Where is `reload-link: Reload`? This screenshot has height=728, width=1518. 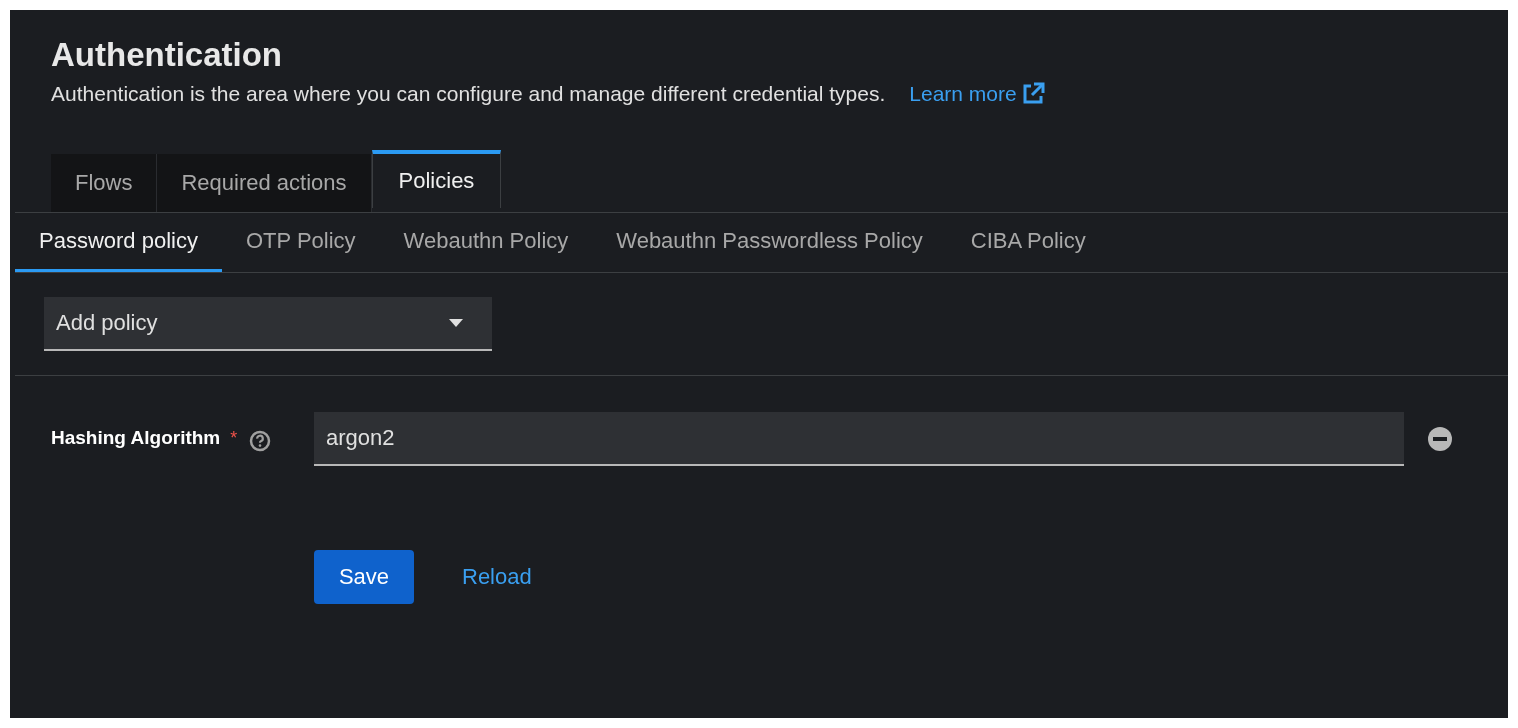 reload-link: Reload is located at coordinates (497, 576).